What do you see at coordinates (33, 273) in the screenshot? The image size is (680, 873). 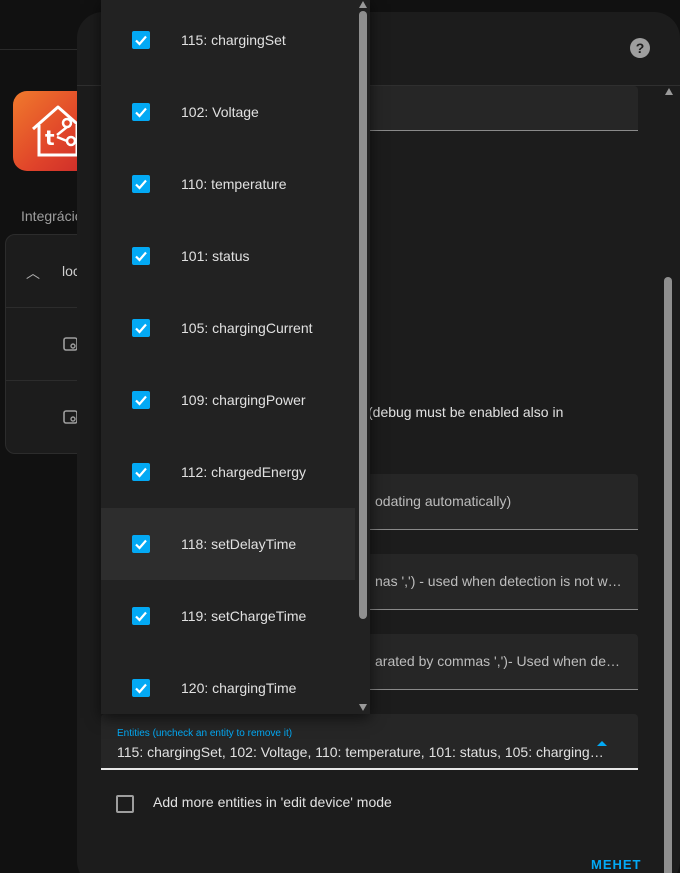 I see `chevron-up-icon: ︿` at bounding box center [33, 273].